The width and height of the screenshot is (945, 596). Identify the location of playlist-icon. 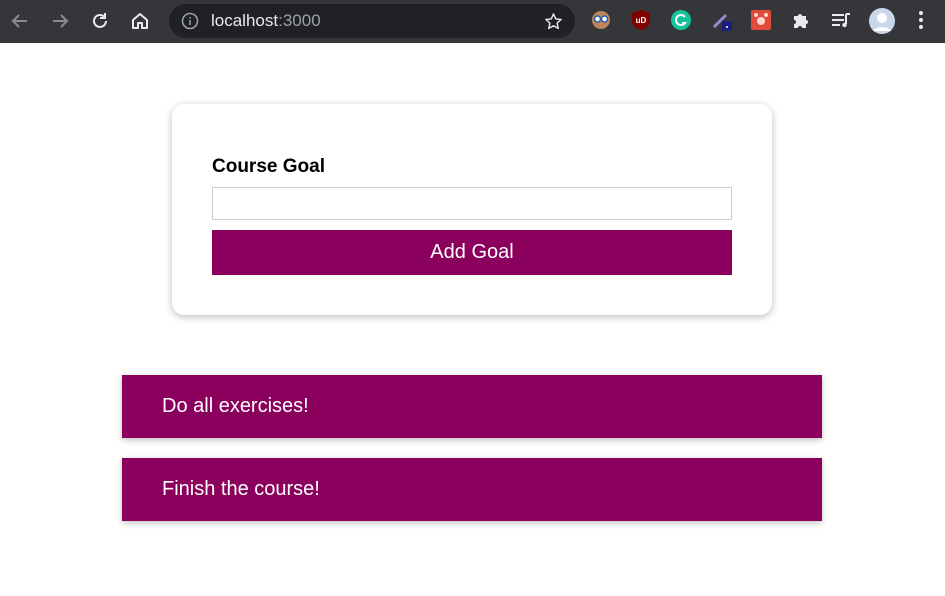
(841, 20).